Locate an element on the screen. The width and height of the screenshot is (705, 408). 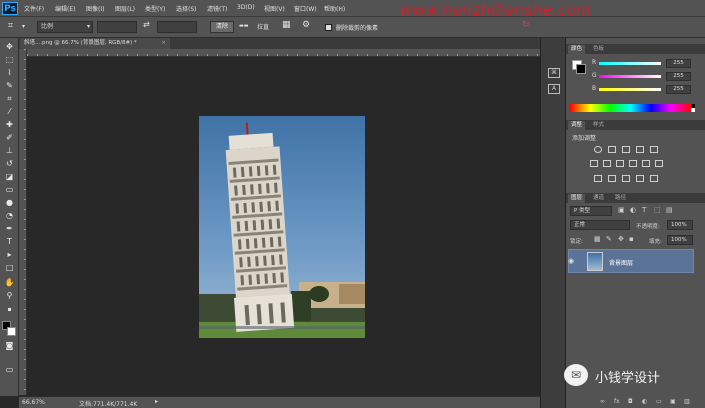
blur-tool-icon: ● is located at coordinates (9, 203).